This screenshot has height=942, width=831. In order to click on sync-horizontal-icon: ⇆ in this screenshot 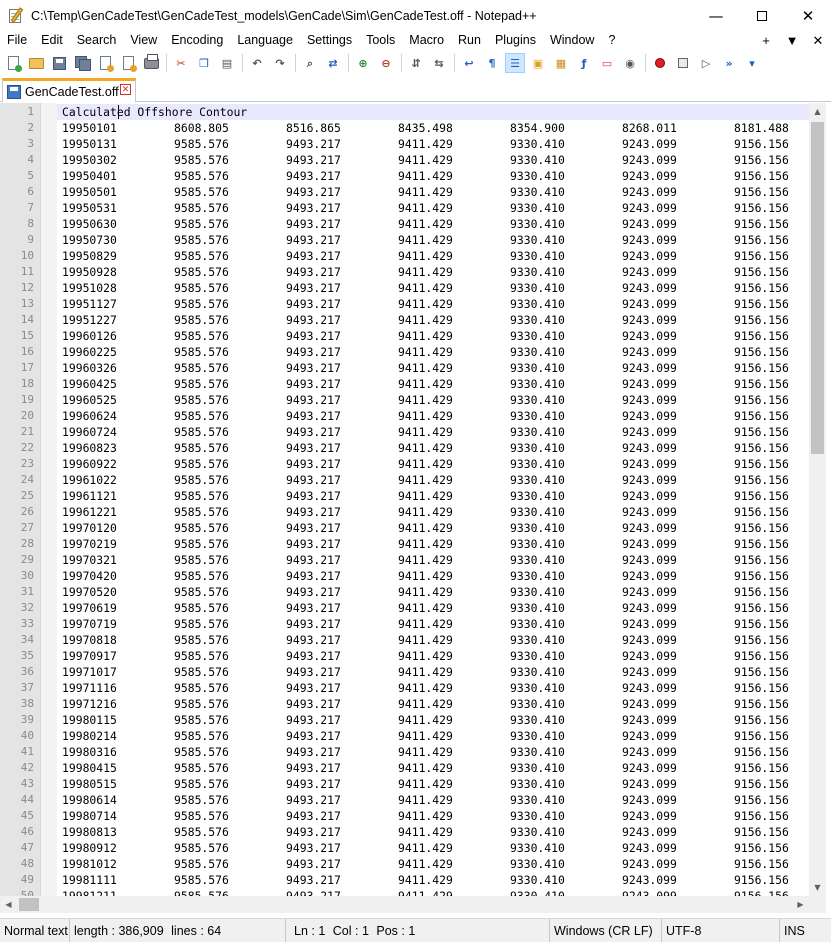, I will do `click(439, 63)`.